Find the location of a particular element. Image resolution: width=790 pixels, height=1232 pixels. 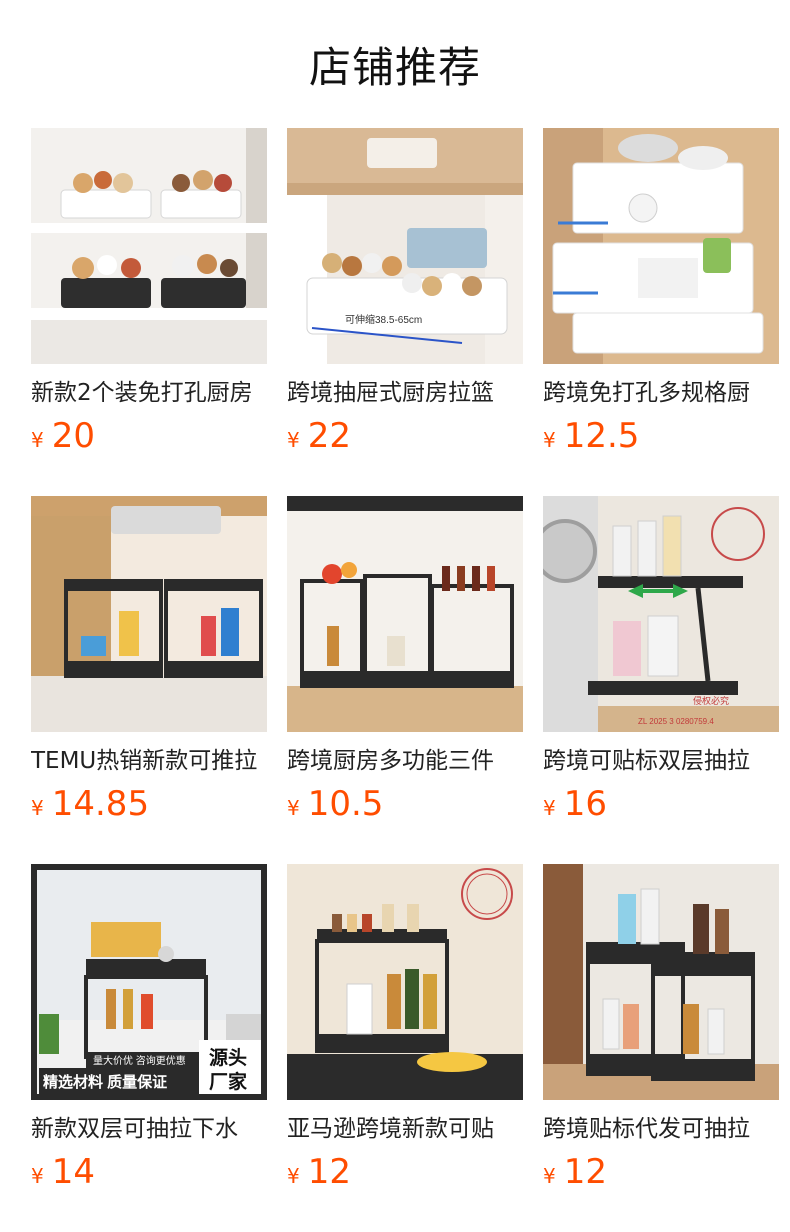

product-image: 可伸缩38.5-65cm is located at coordinates (405, 246).